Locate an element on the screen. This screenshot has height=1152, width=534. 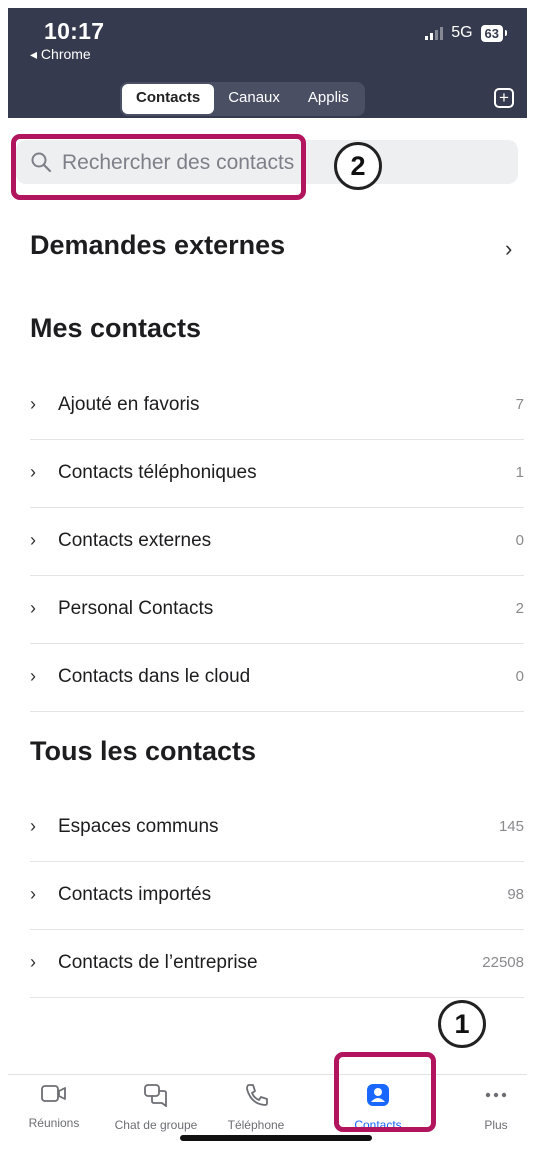
annotation-badge-2: 2 is located at coordinates (358, 166).